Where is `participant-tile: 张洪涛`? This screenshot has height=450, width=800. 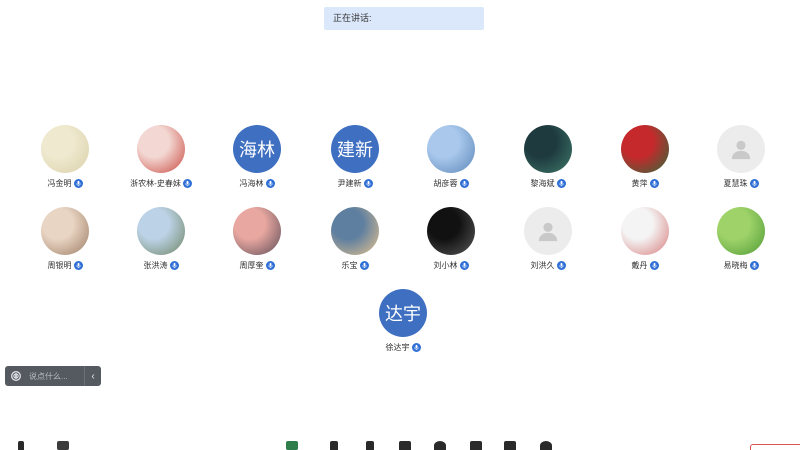 participant-tile: 张洪涛 is located at coordinates (161, 242).